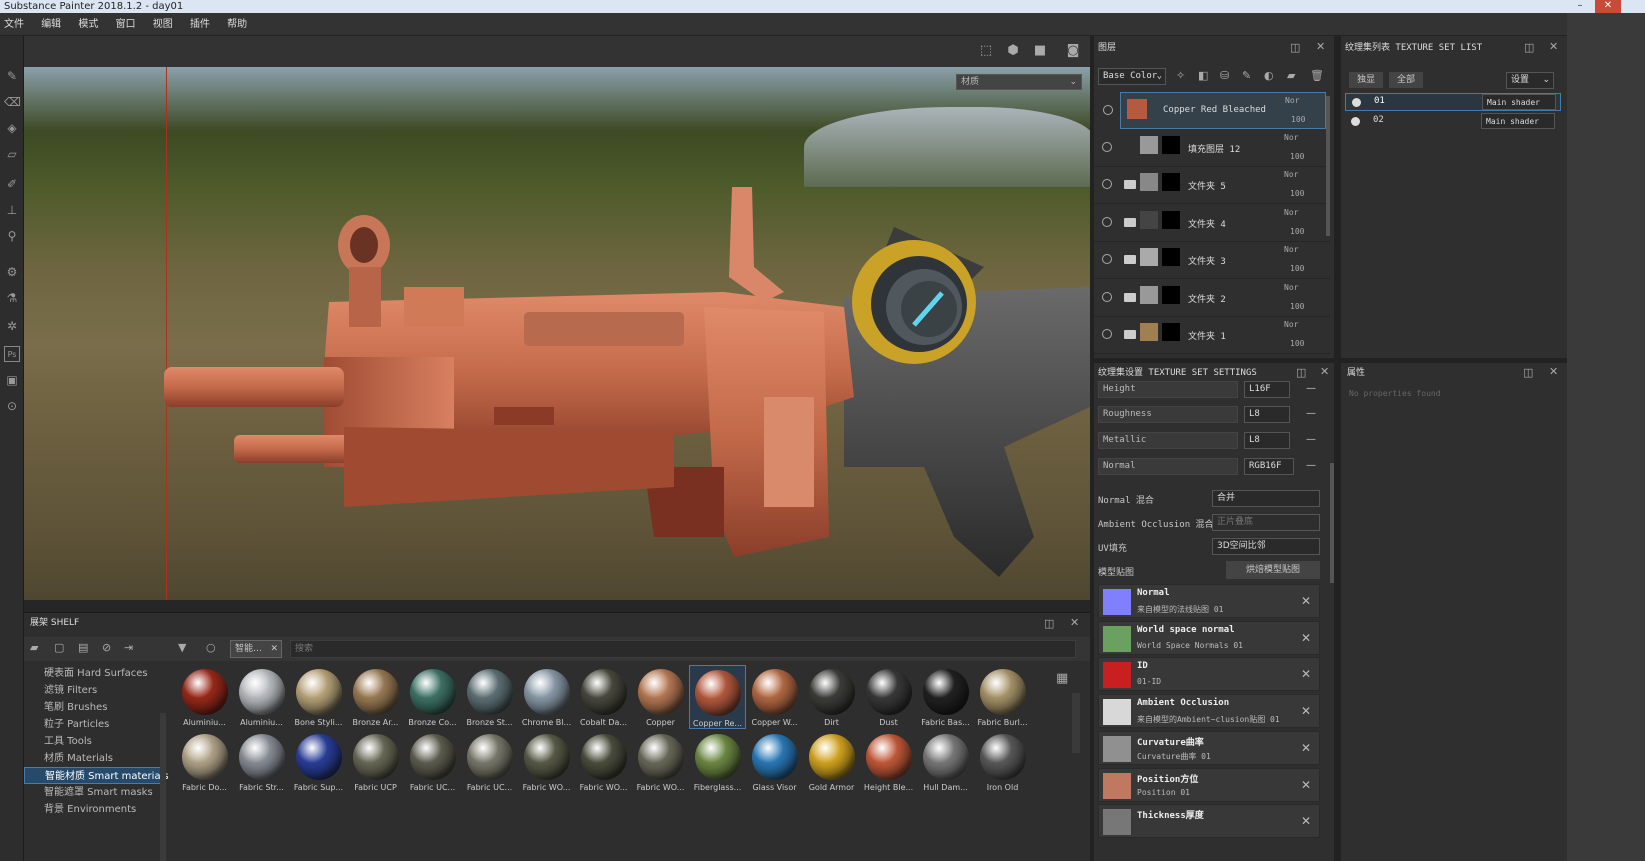 The image size is (1645, 861). What do you see at coordinates (1328, 166) in the screenshot?
I see `layers-scrollbar` at bounding box center [1328, 166].